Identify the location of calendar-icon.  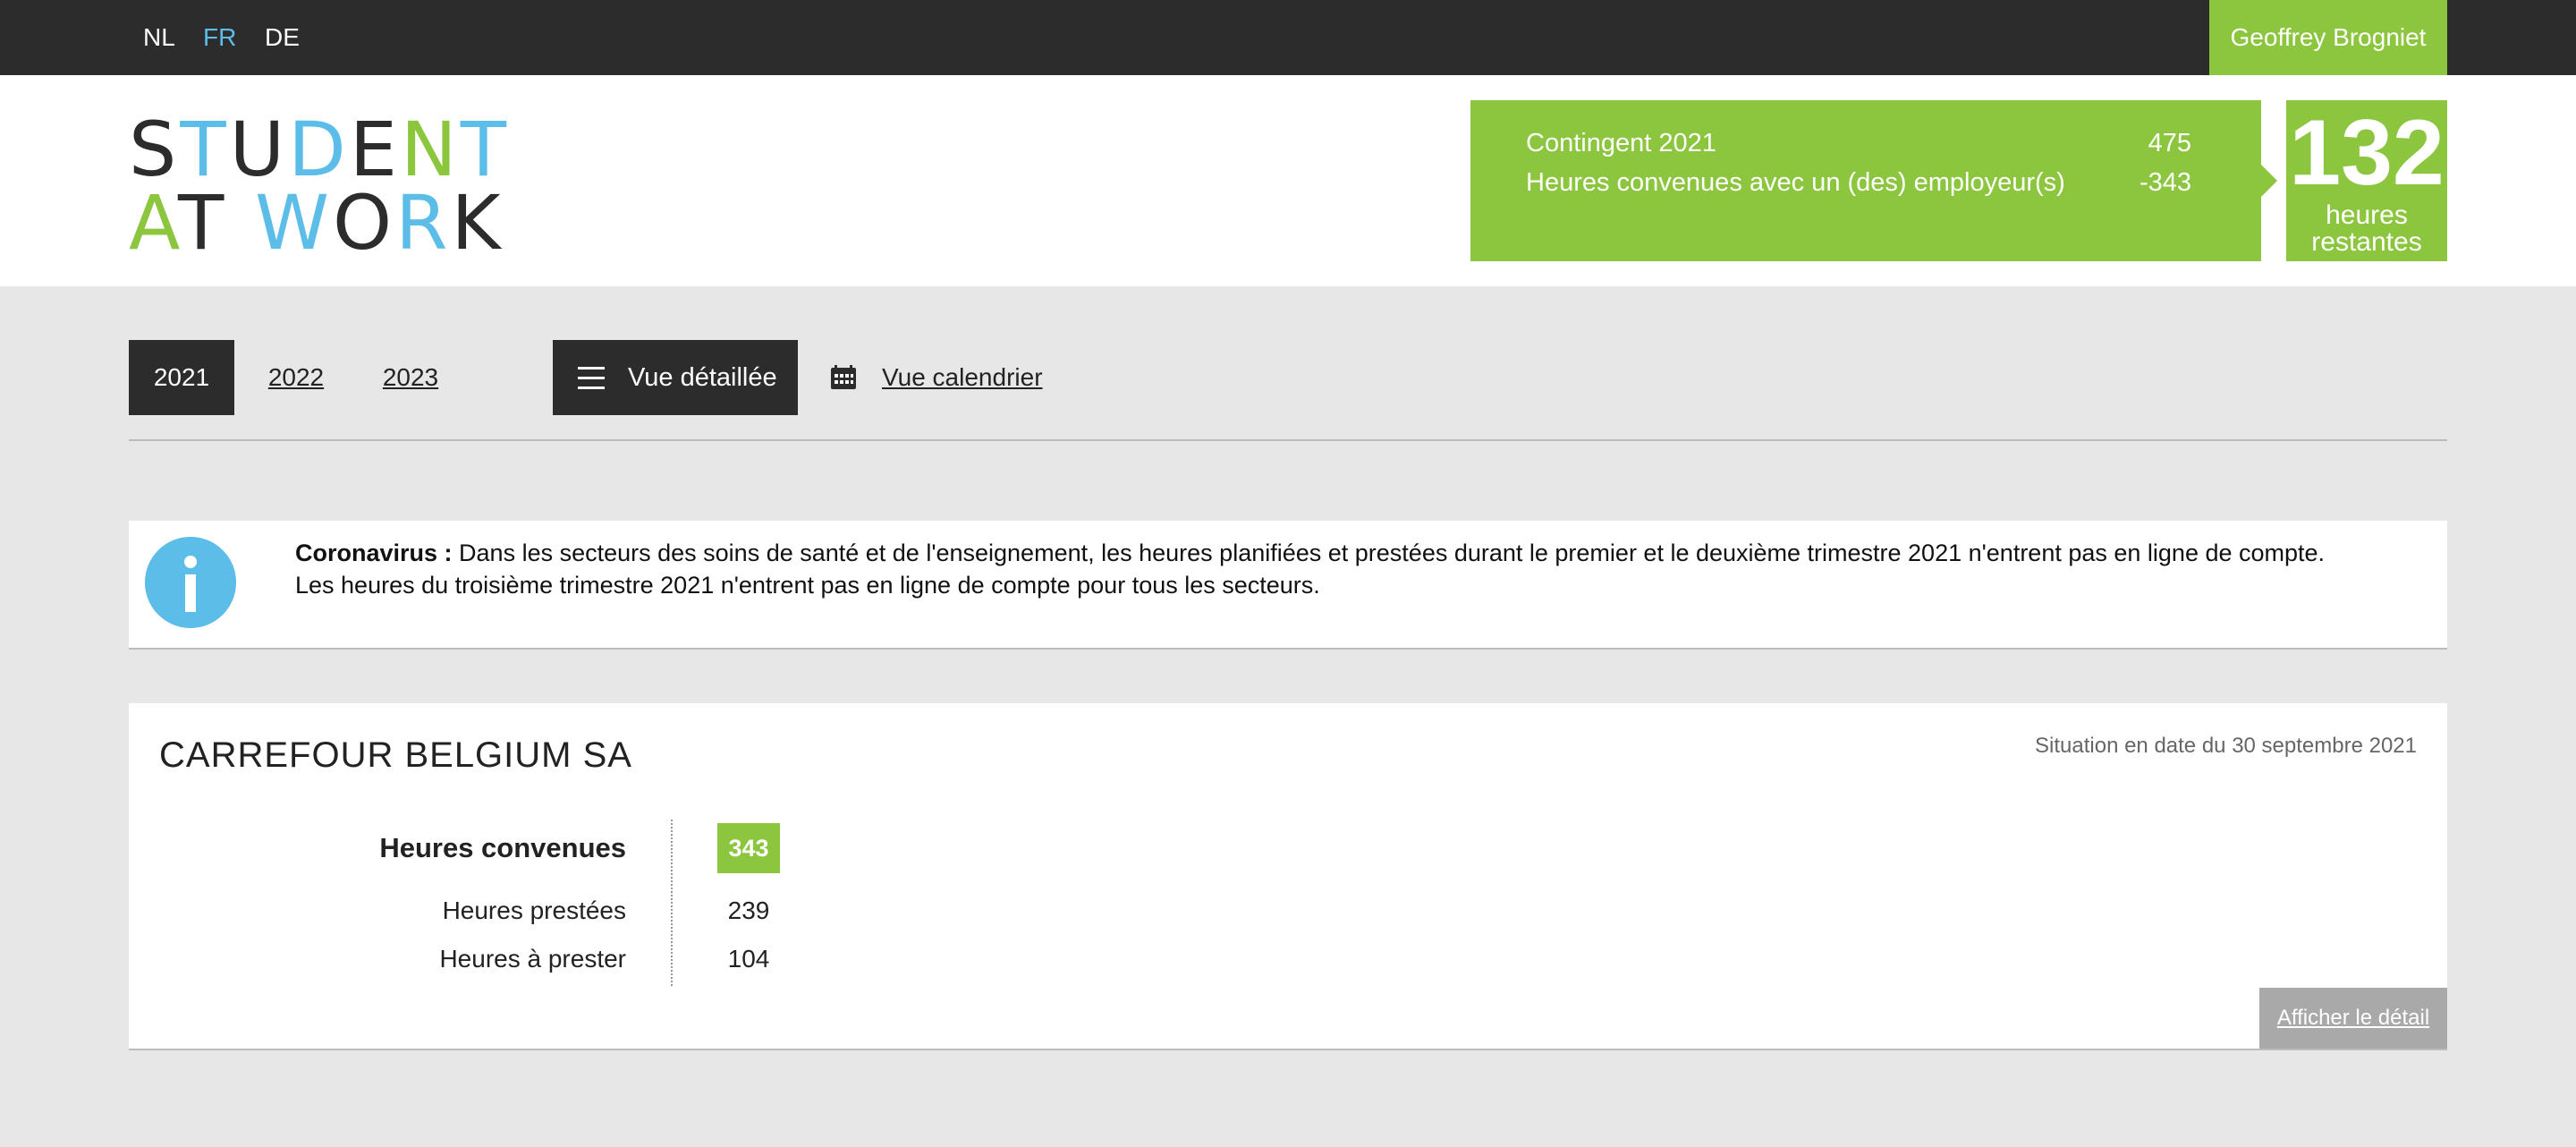
(843, 376).